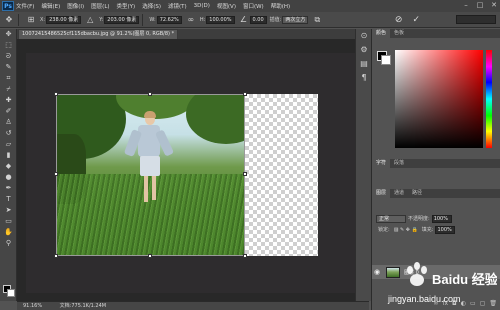 The width and height of the screenshot is (500, 310). Describe the element at coordinates (424, 299) in the screenshot. I see `watermark-url: jingyan.baidu.com` at that location.